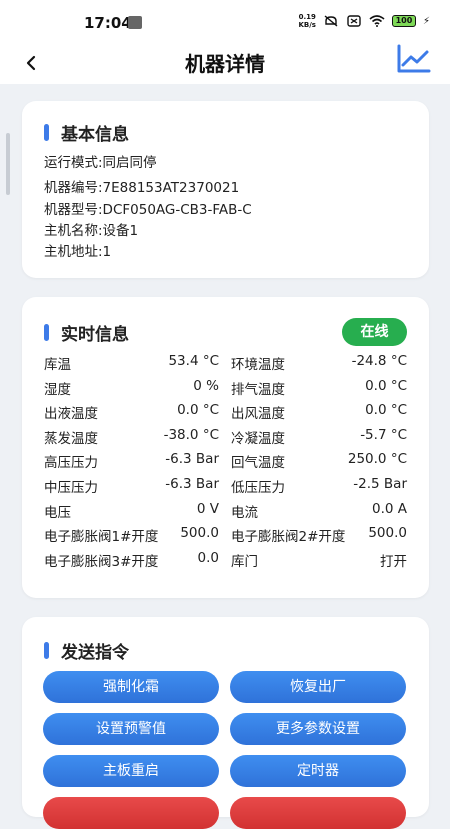  Describe the element at coordinates (95, 134) in the screenshot. I see `basic-info-title: 基本信息` at that location.